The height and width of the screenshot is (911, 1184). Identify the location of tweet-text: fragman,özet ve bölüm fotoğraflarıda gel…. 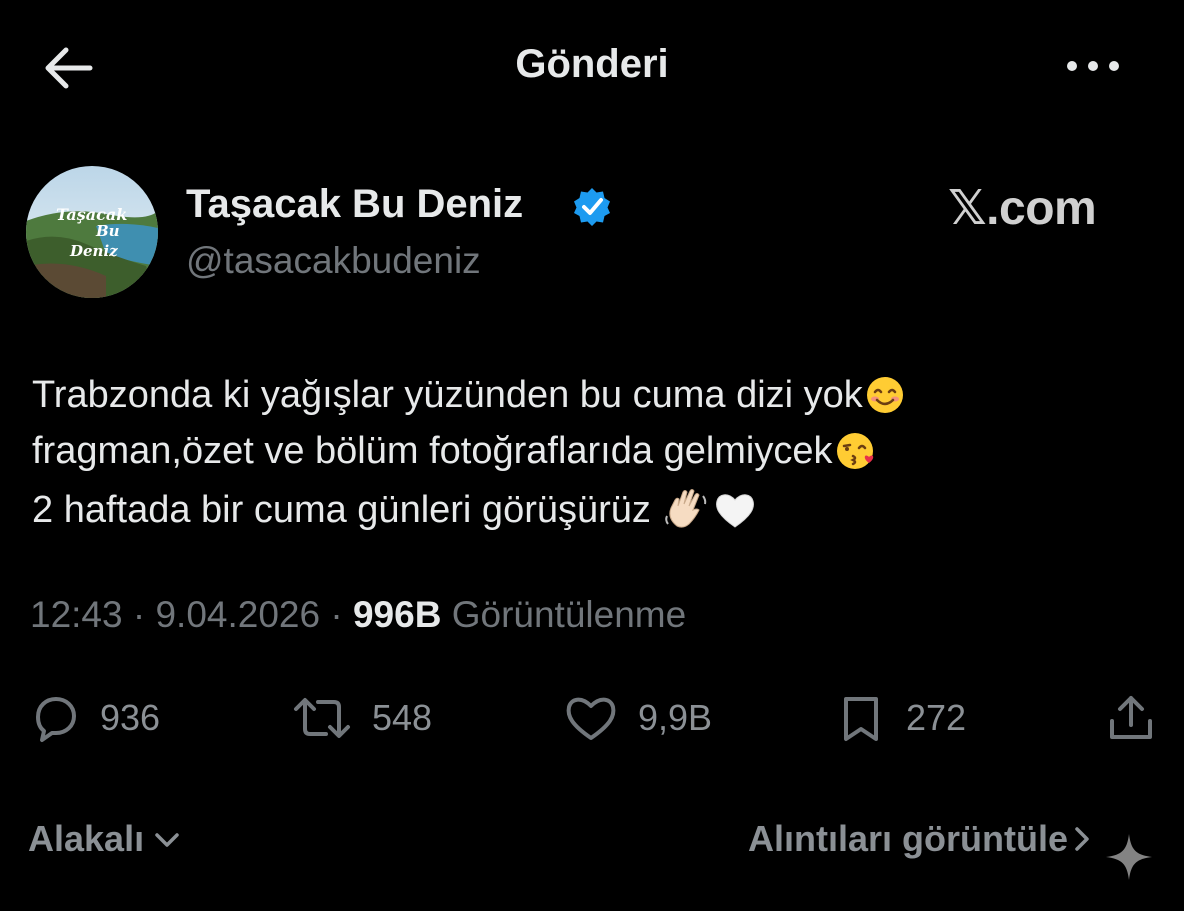
(432, 451).